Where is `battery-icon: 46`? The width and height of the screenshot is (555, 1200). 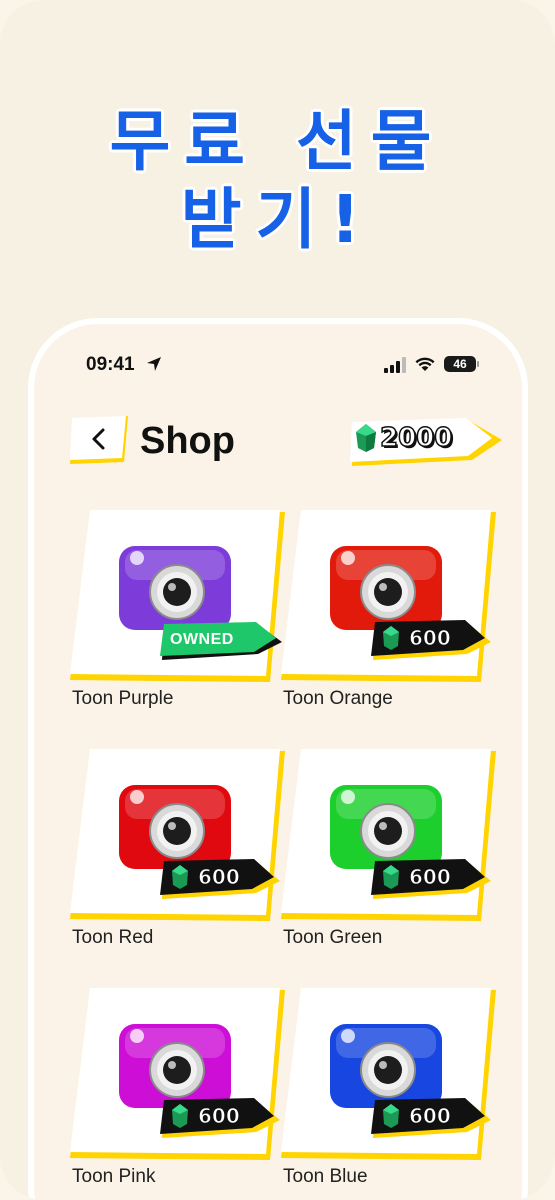
battery-icon: 46 is located at coordinates (461, 364).